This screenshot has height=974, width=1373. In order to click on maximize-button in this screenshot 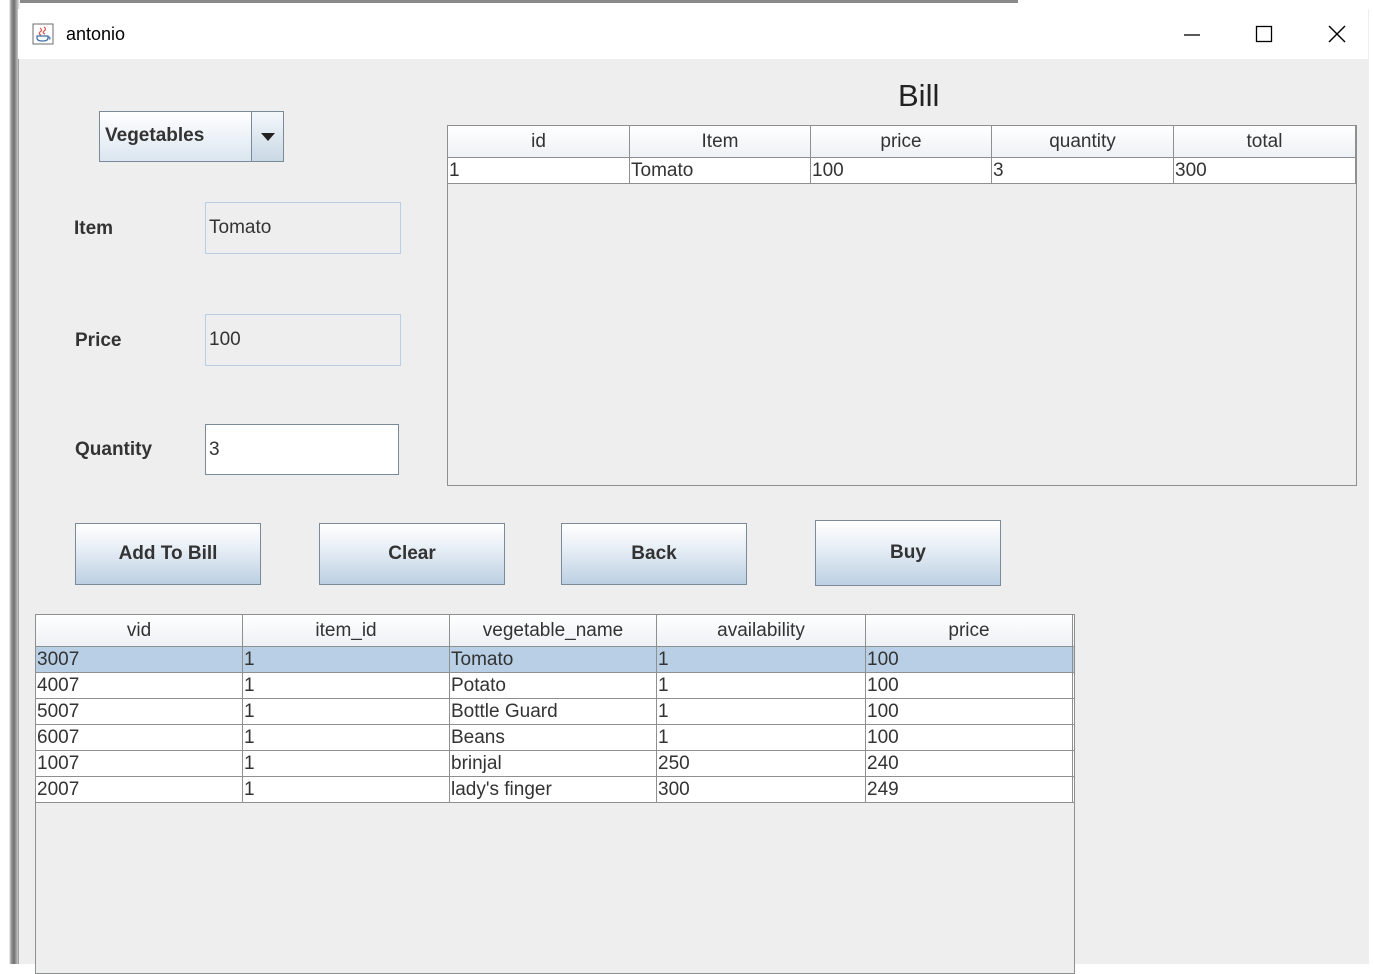, I will do `click(1264, 34)`.